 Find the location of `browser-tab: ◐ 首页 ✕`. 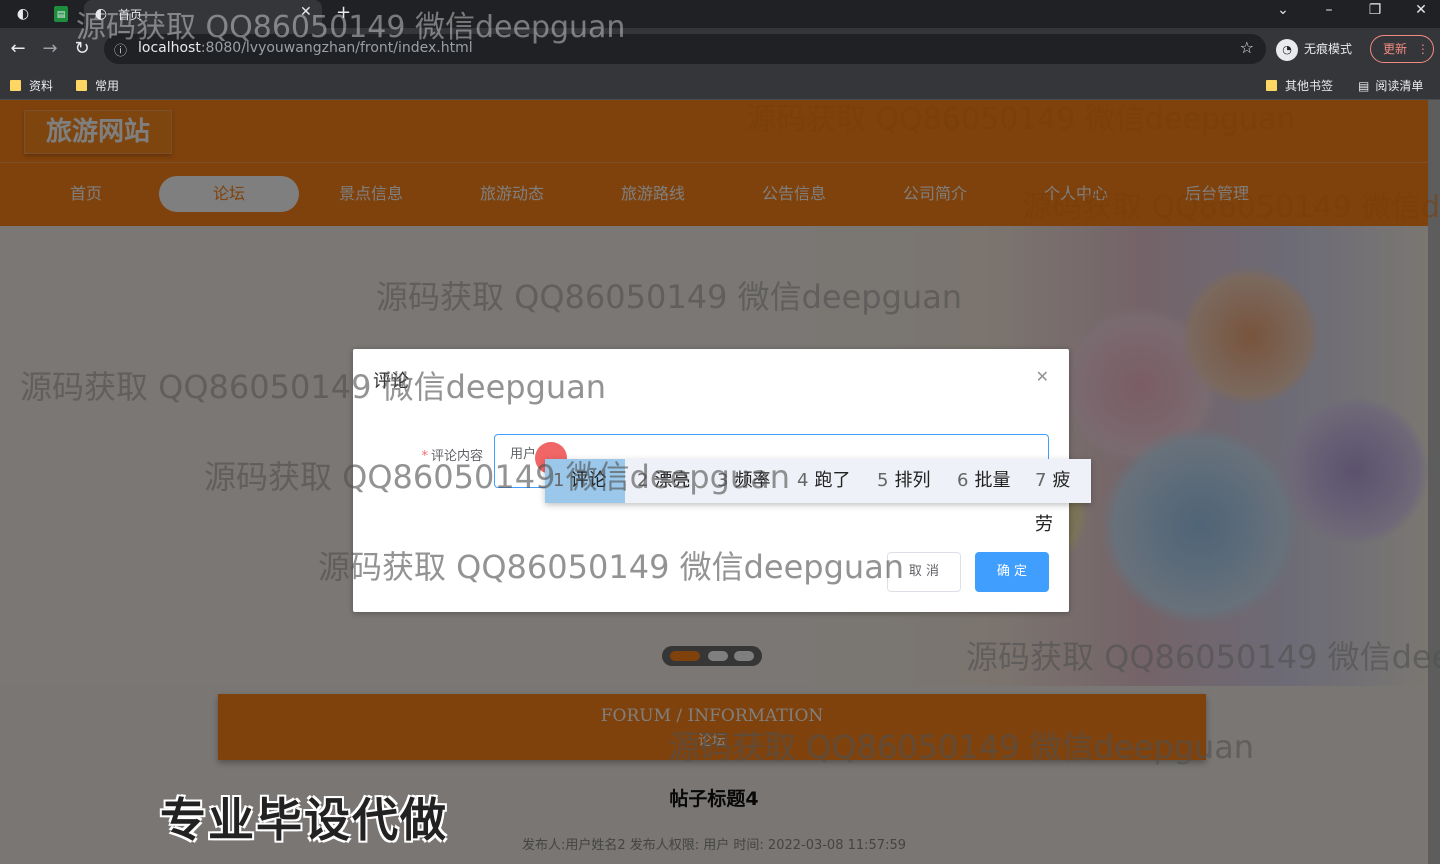

browser-tab: ◐ 首页 ✕ is located at coordinates (203, 14).